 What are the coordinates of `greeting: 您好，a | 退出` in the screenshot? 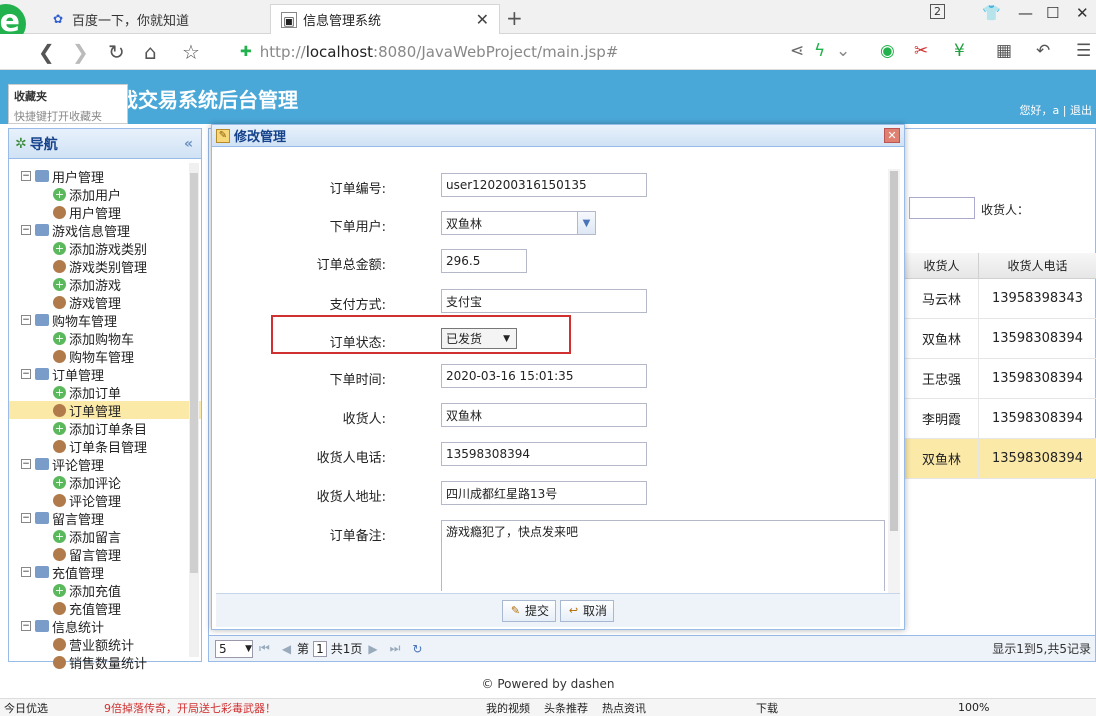 It's located at (1056, 110).